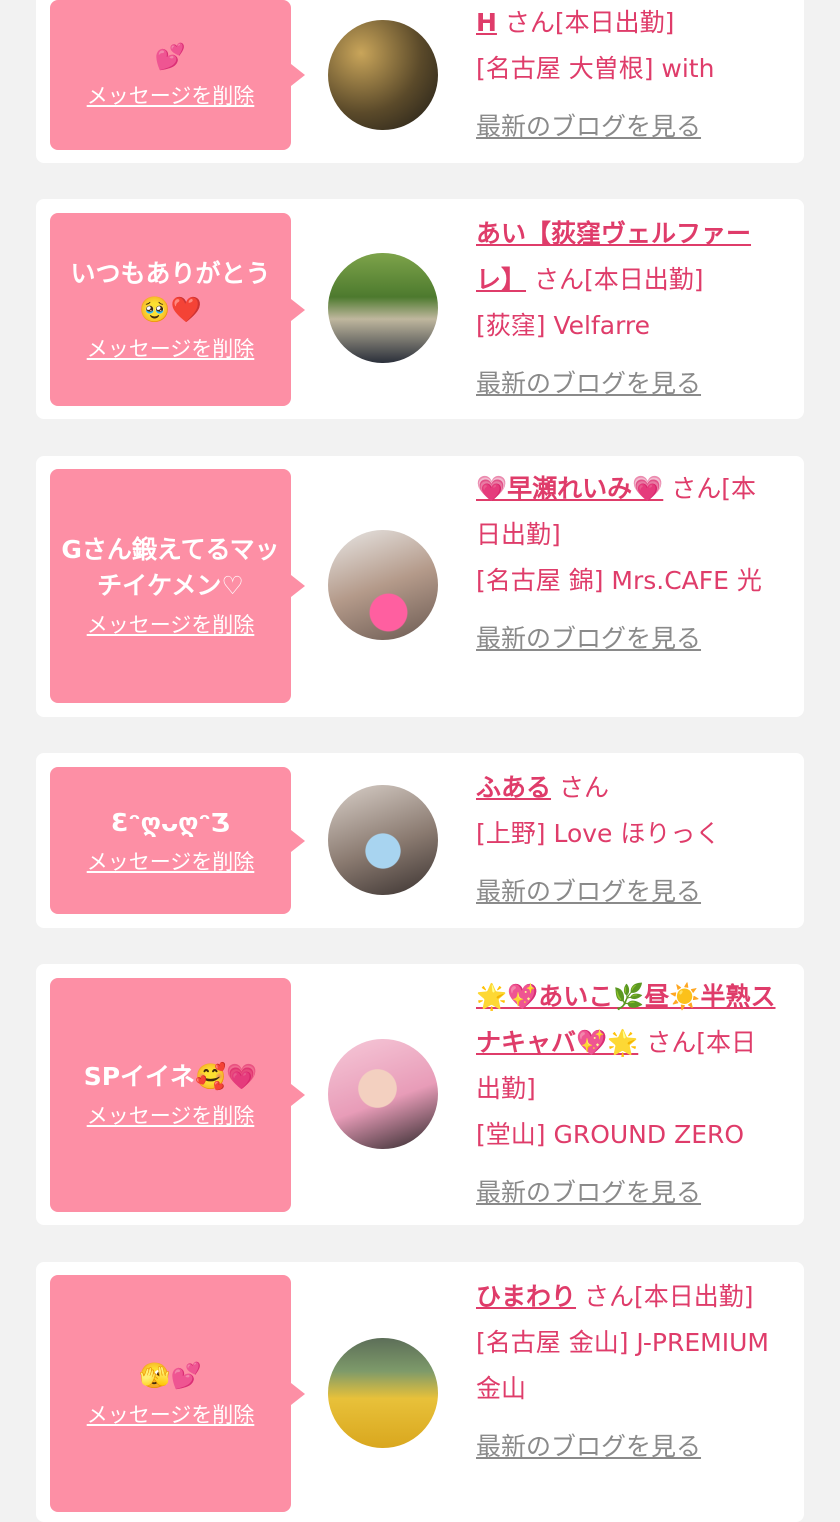 The image size is (840, 1522). I want to click on message-text: いつもありがとう🥹❤️, so click(170, 291).